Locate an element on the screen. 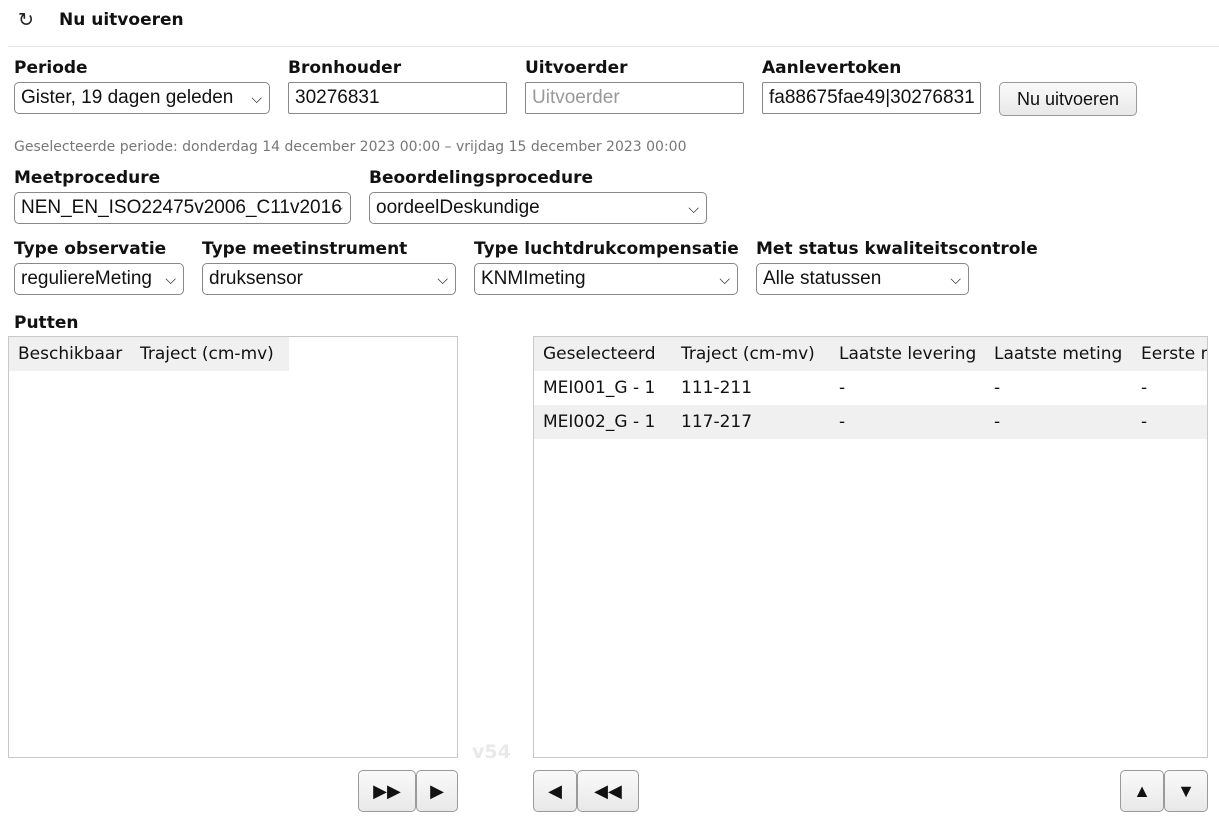 This screenshot has width=1219, height=837. move-down-button: ▼ is located at coordinates (1186, 791).